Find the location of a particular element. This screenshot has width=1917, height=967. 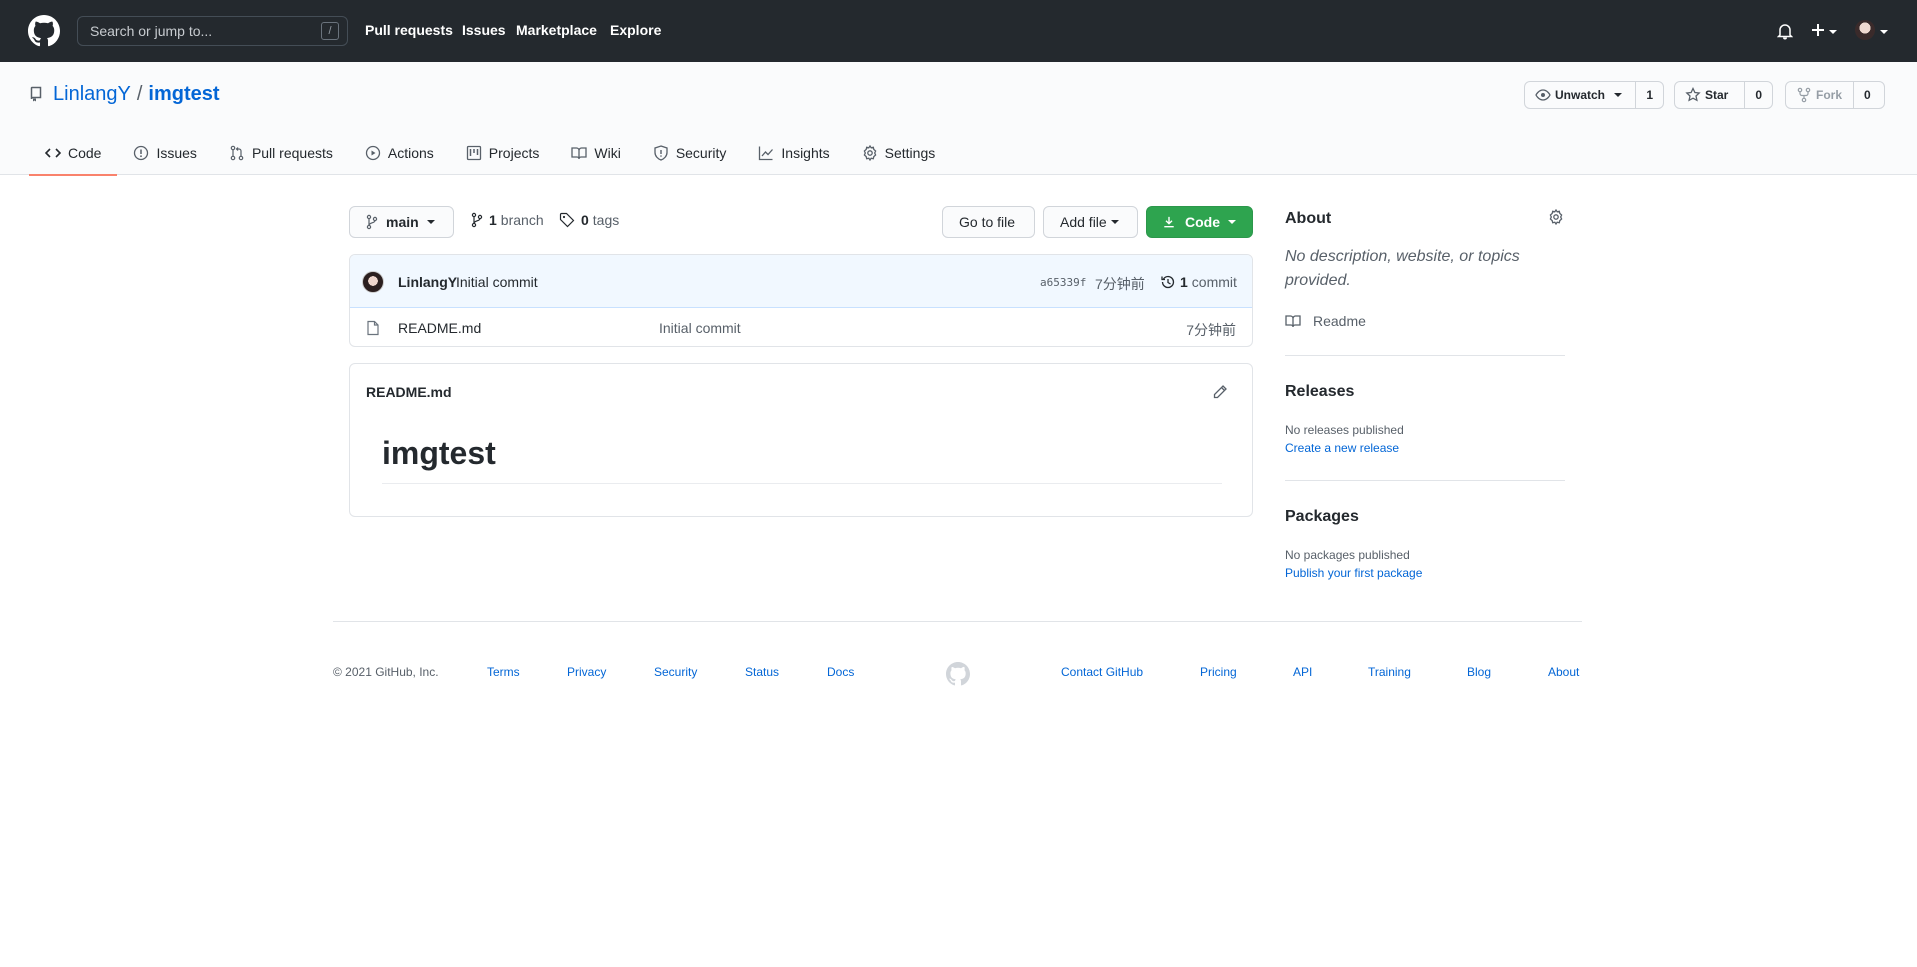

git-pull-request-icon is located at coordinates (237, 153).